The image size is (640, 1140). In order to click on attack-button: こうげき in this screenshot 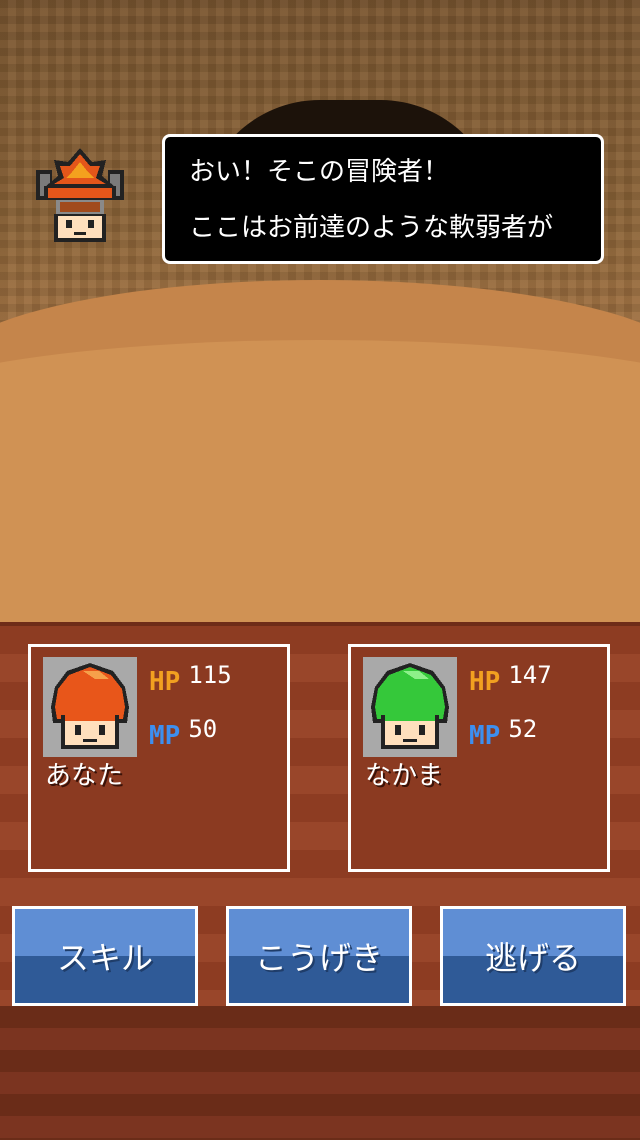, I will do `click(319, 956)`.